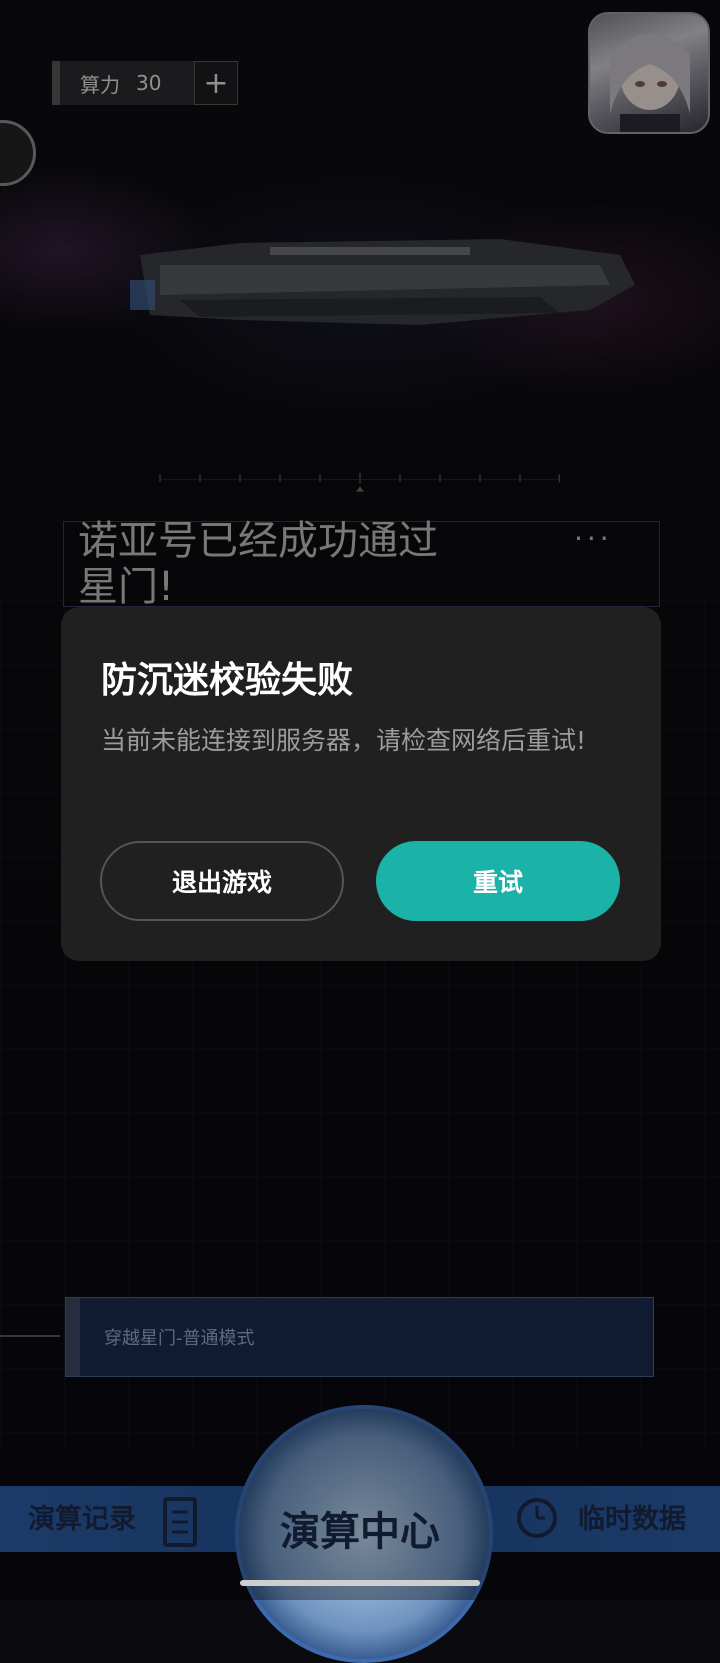  Describe the element at coordinates (227, 680) in the screenshot. I see `dialog-title: 防沉迷校验失败` at that location.